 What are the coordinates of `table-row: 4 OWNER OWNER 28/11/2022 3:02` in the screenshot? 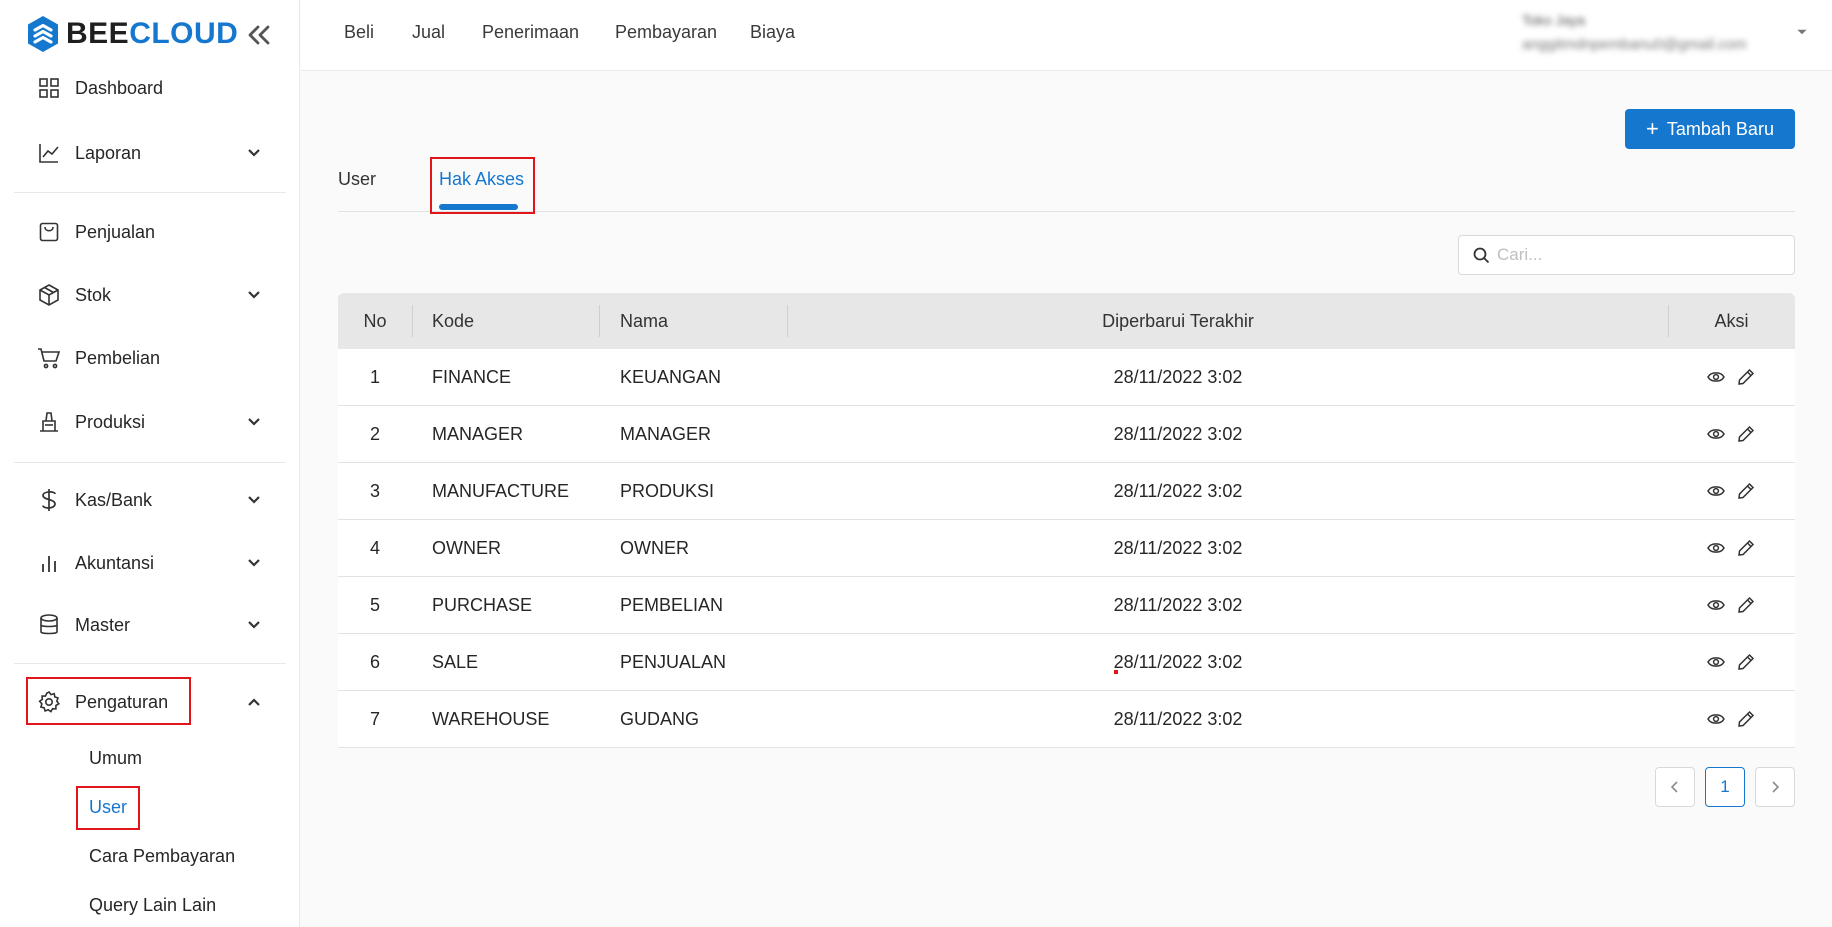 It's located at (1066, 548).